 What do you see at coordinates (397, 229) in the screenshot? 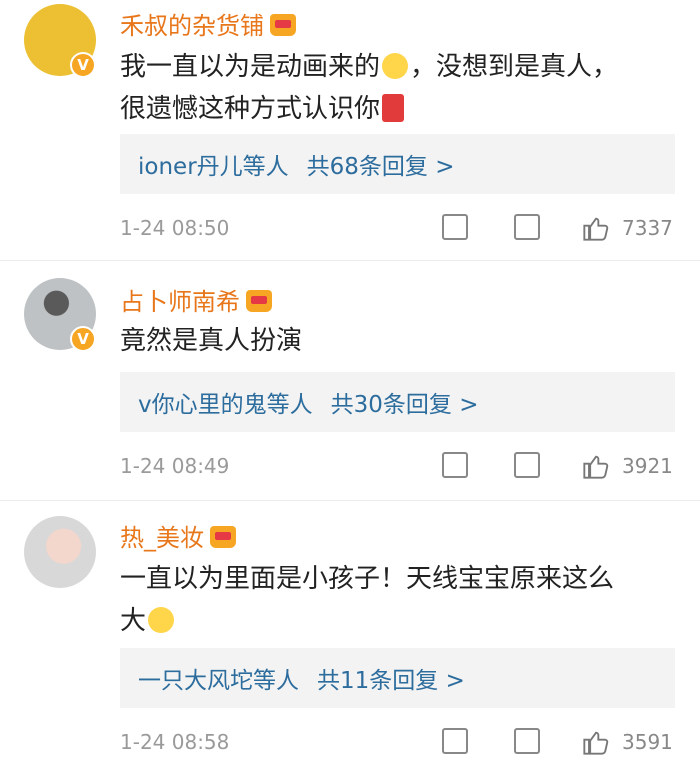
I see `comment-meta: 1-24 08:50 7337` at bounding box center [397, 229].